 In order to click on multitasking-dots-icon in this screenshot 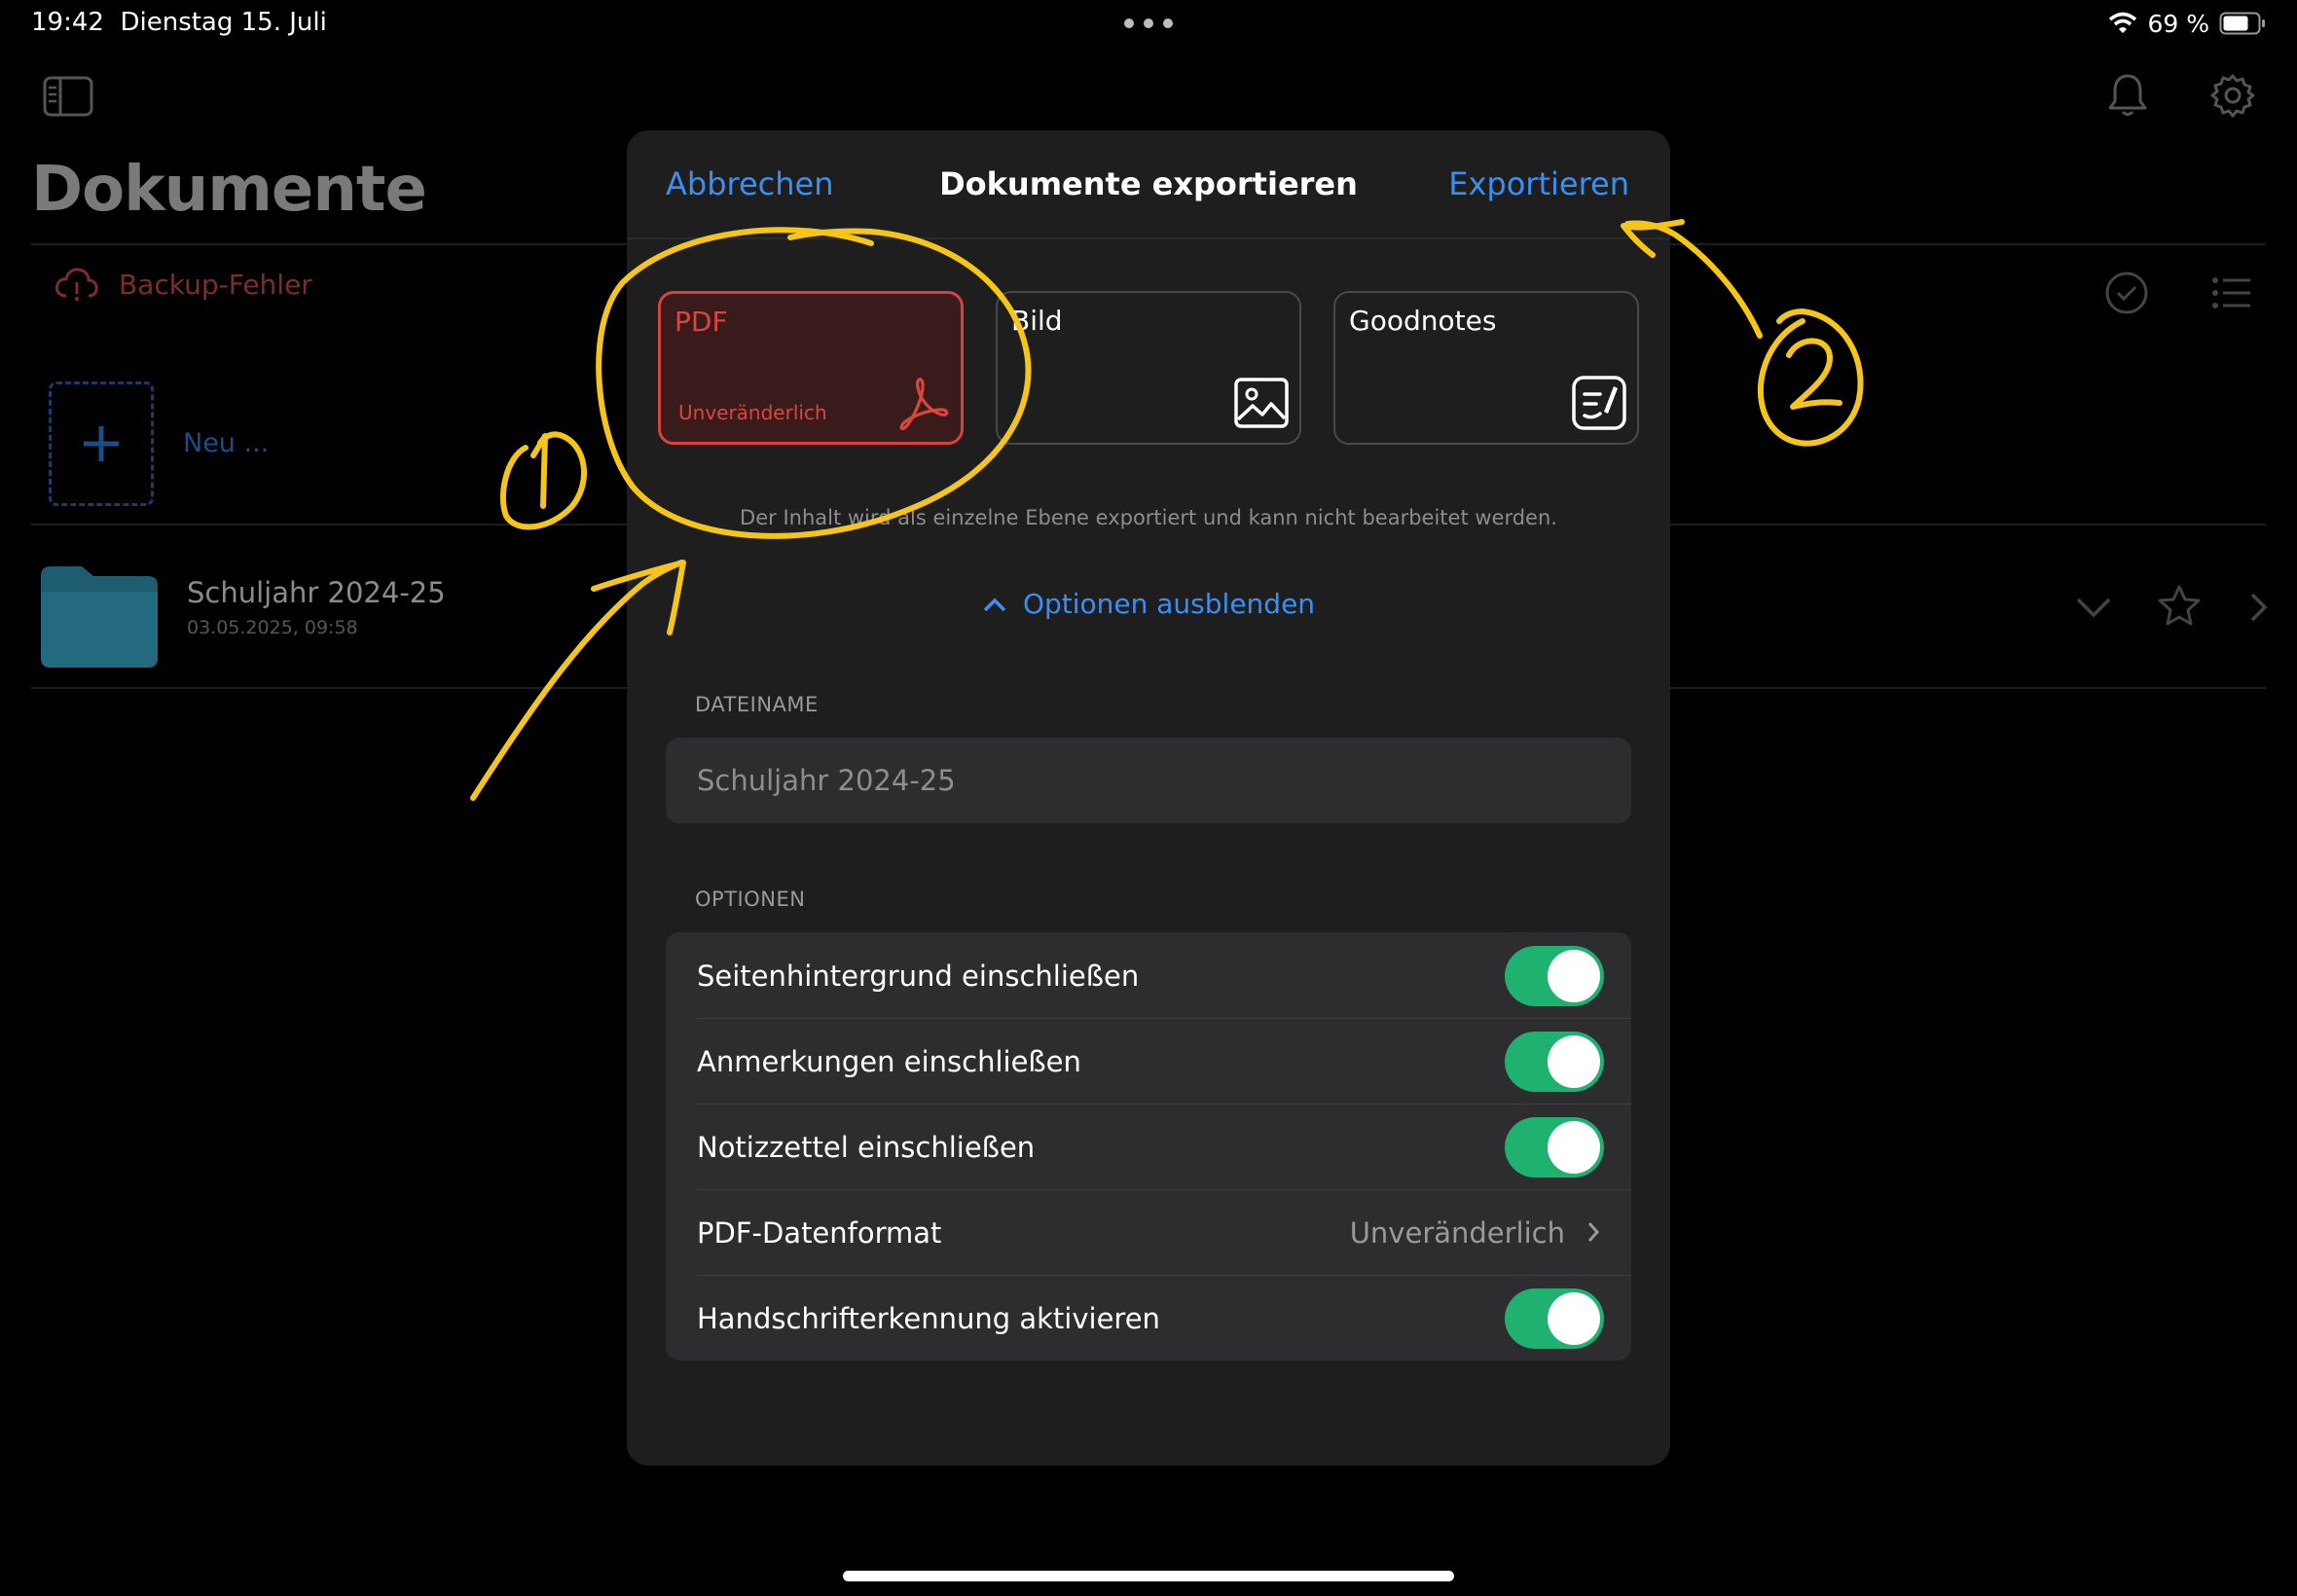, I will do `click(1148, 23)`.